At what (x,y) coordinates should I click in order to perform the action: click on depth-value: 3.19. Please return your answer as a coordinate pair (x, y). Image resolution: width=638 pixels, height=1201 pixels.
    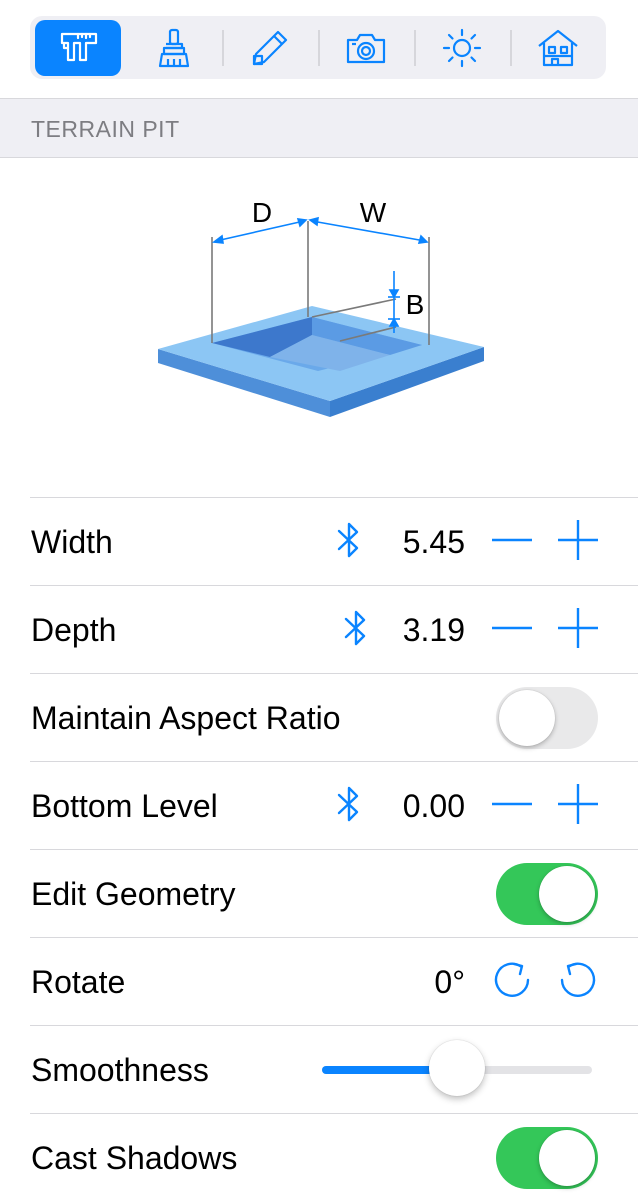
    Looking at the image, I should click on (434, 630).